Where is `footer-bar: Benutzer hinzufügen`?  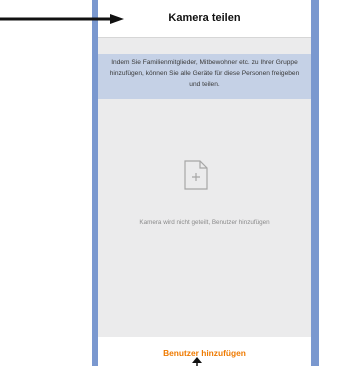 footer-bar: Benutzer hinzufügen is located at coordinates (204, 351).